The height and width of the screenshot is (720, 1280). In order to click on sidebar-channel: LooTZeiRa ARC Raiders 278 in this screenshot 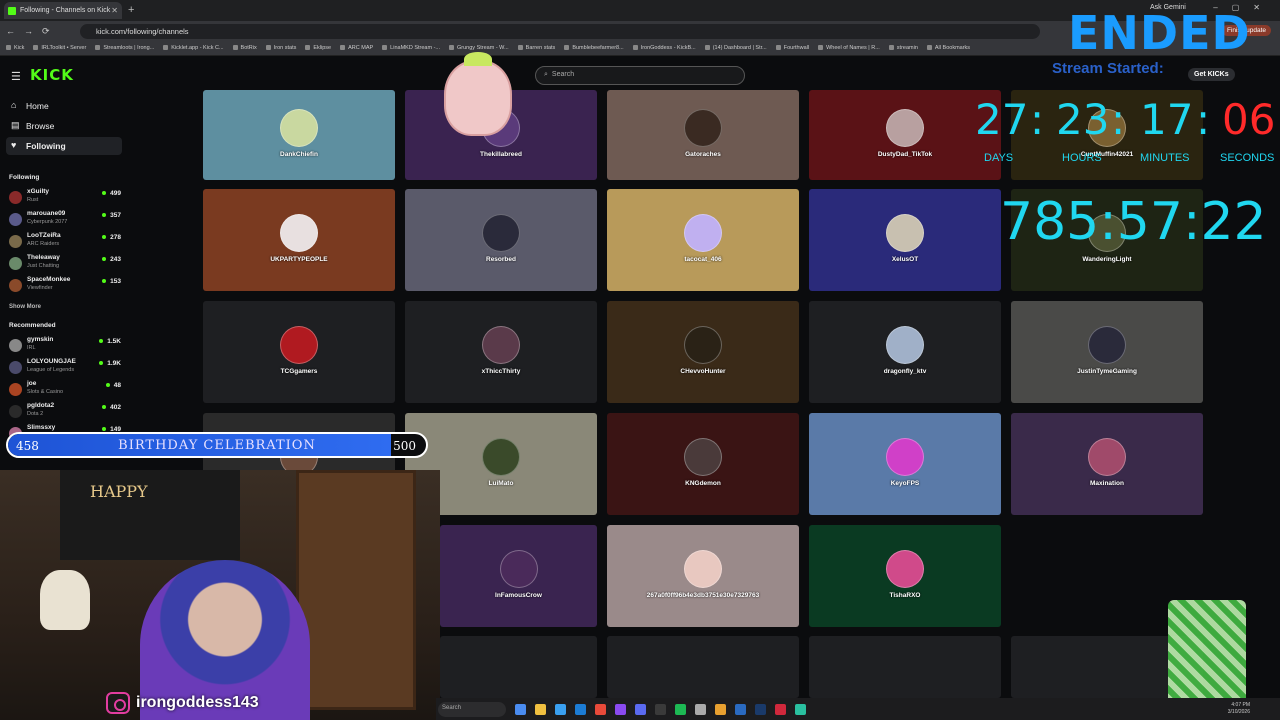, I will do `click(65, 243)`.